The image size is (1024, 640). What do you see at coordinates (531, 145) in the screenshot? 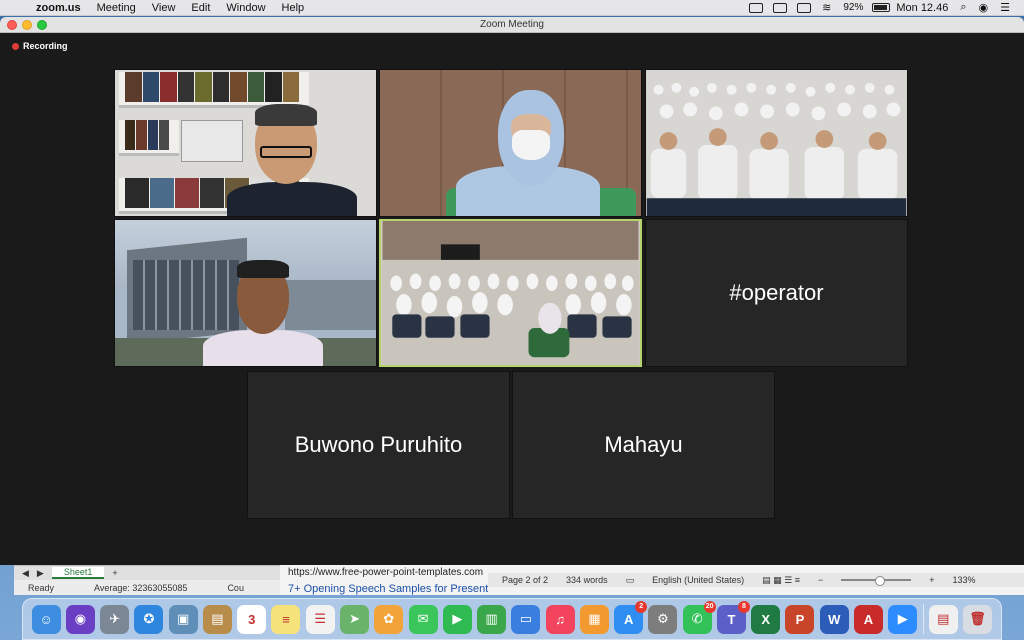
I see `face-mask` at bounding box center [531, 145].